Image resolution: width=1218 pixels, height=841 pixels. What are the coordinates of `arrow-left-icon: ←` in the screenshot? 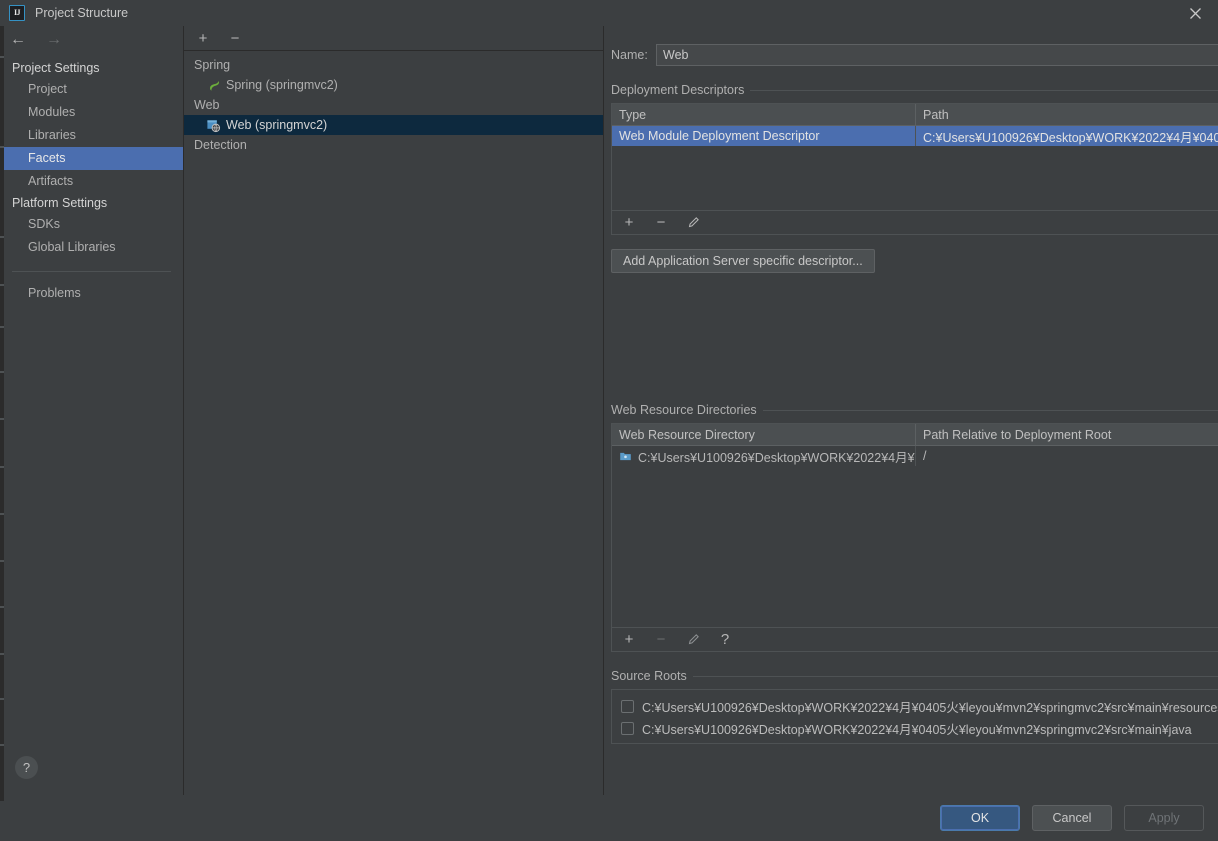 It's located at (18, 40).